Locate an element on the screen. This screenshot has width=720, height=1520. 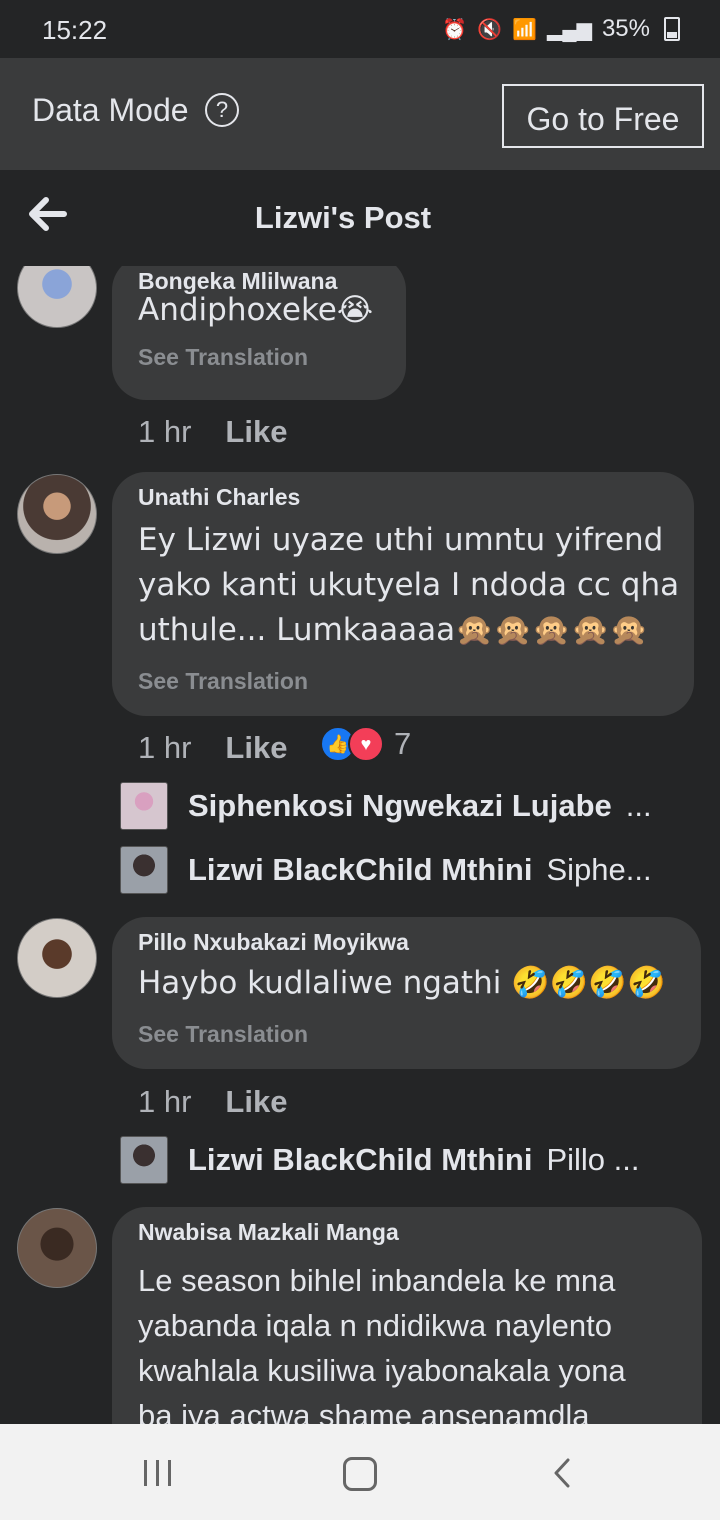
status-bar: 15:22 ⏰ 🔇 📶 ▂▄▆ 35% is located at coordinates (360, 29).